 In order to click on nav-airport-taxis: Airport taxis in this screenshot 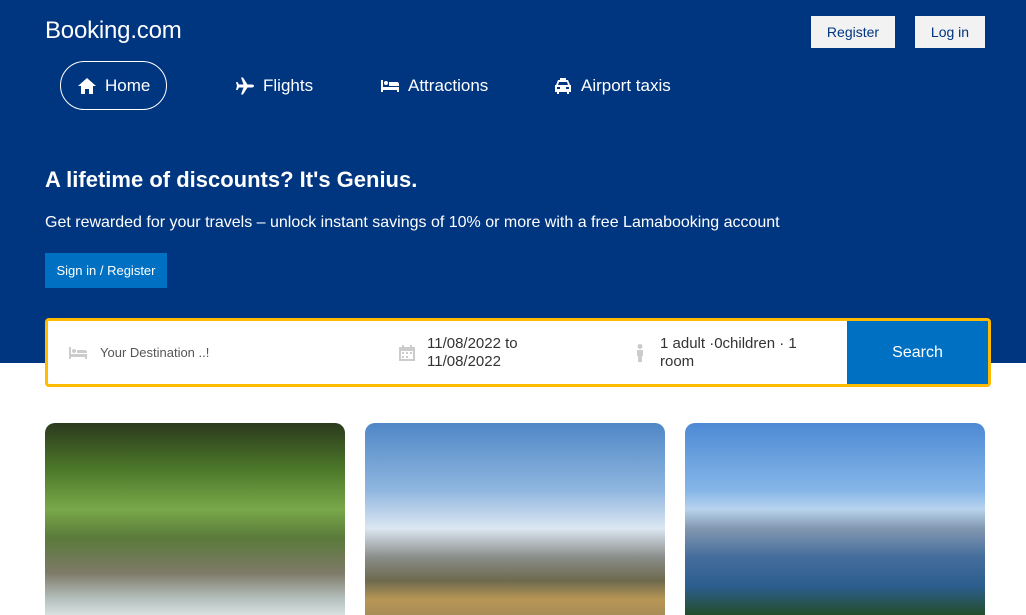, I will do `click(612, 85)`.